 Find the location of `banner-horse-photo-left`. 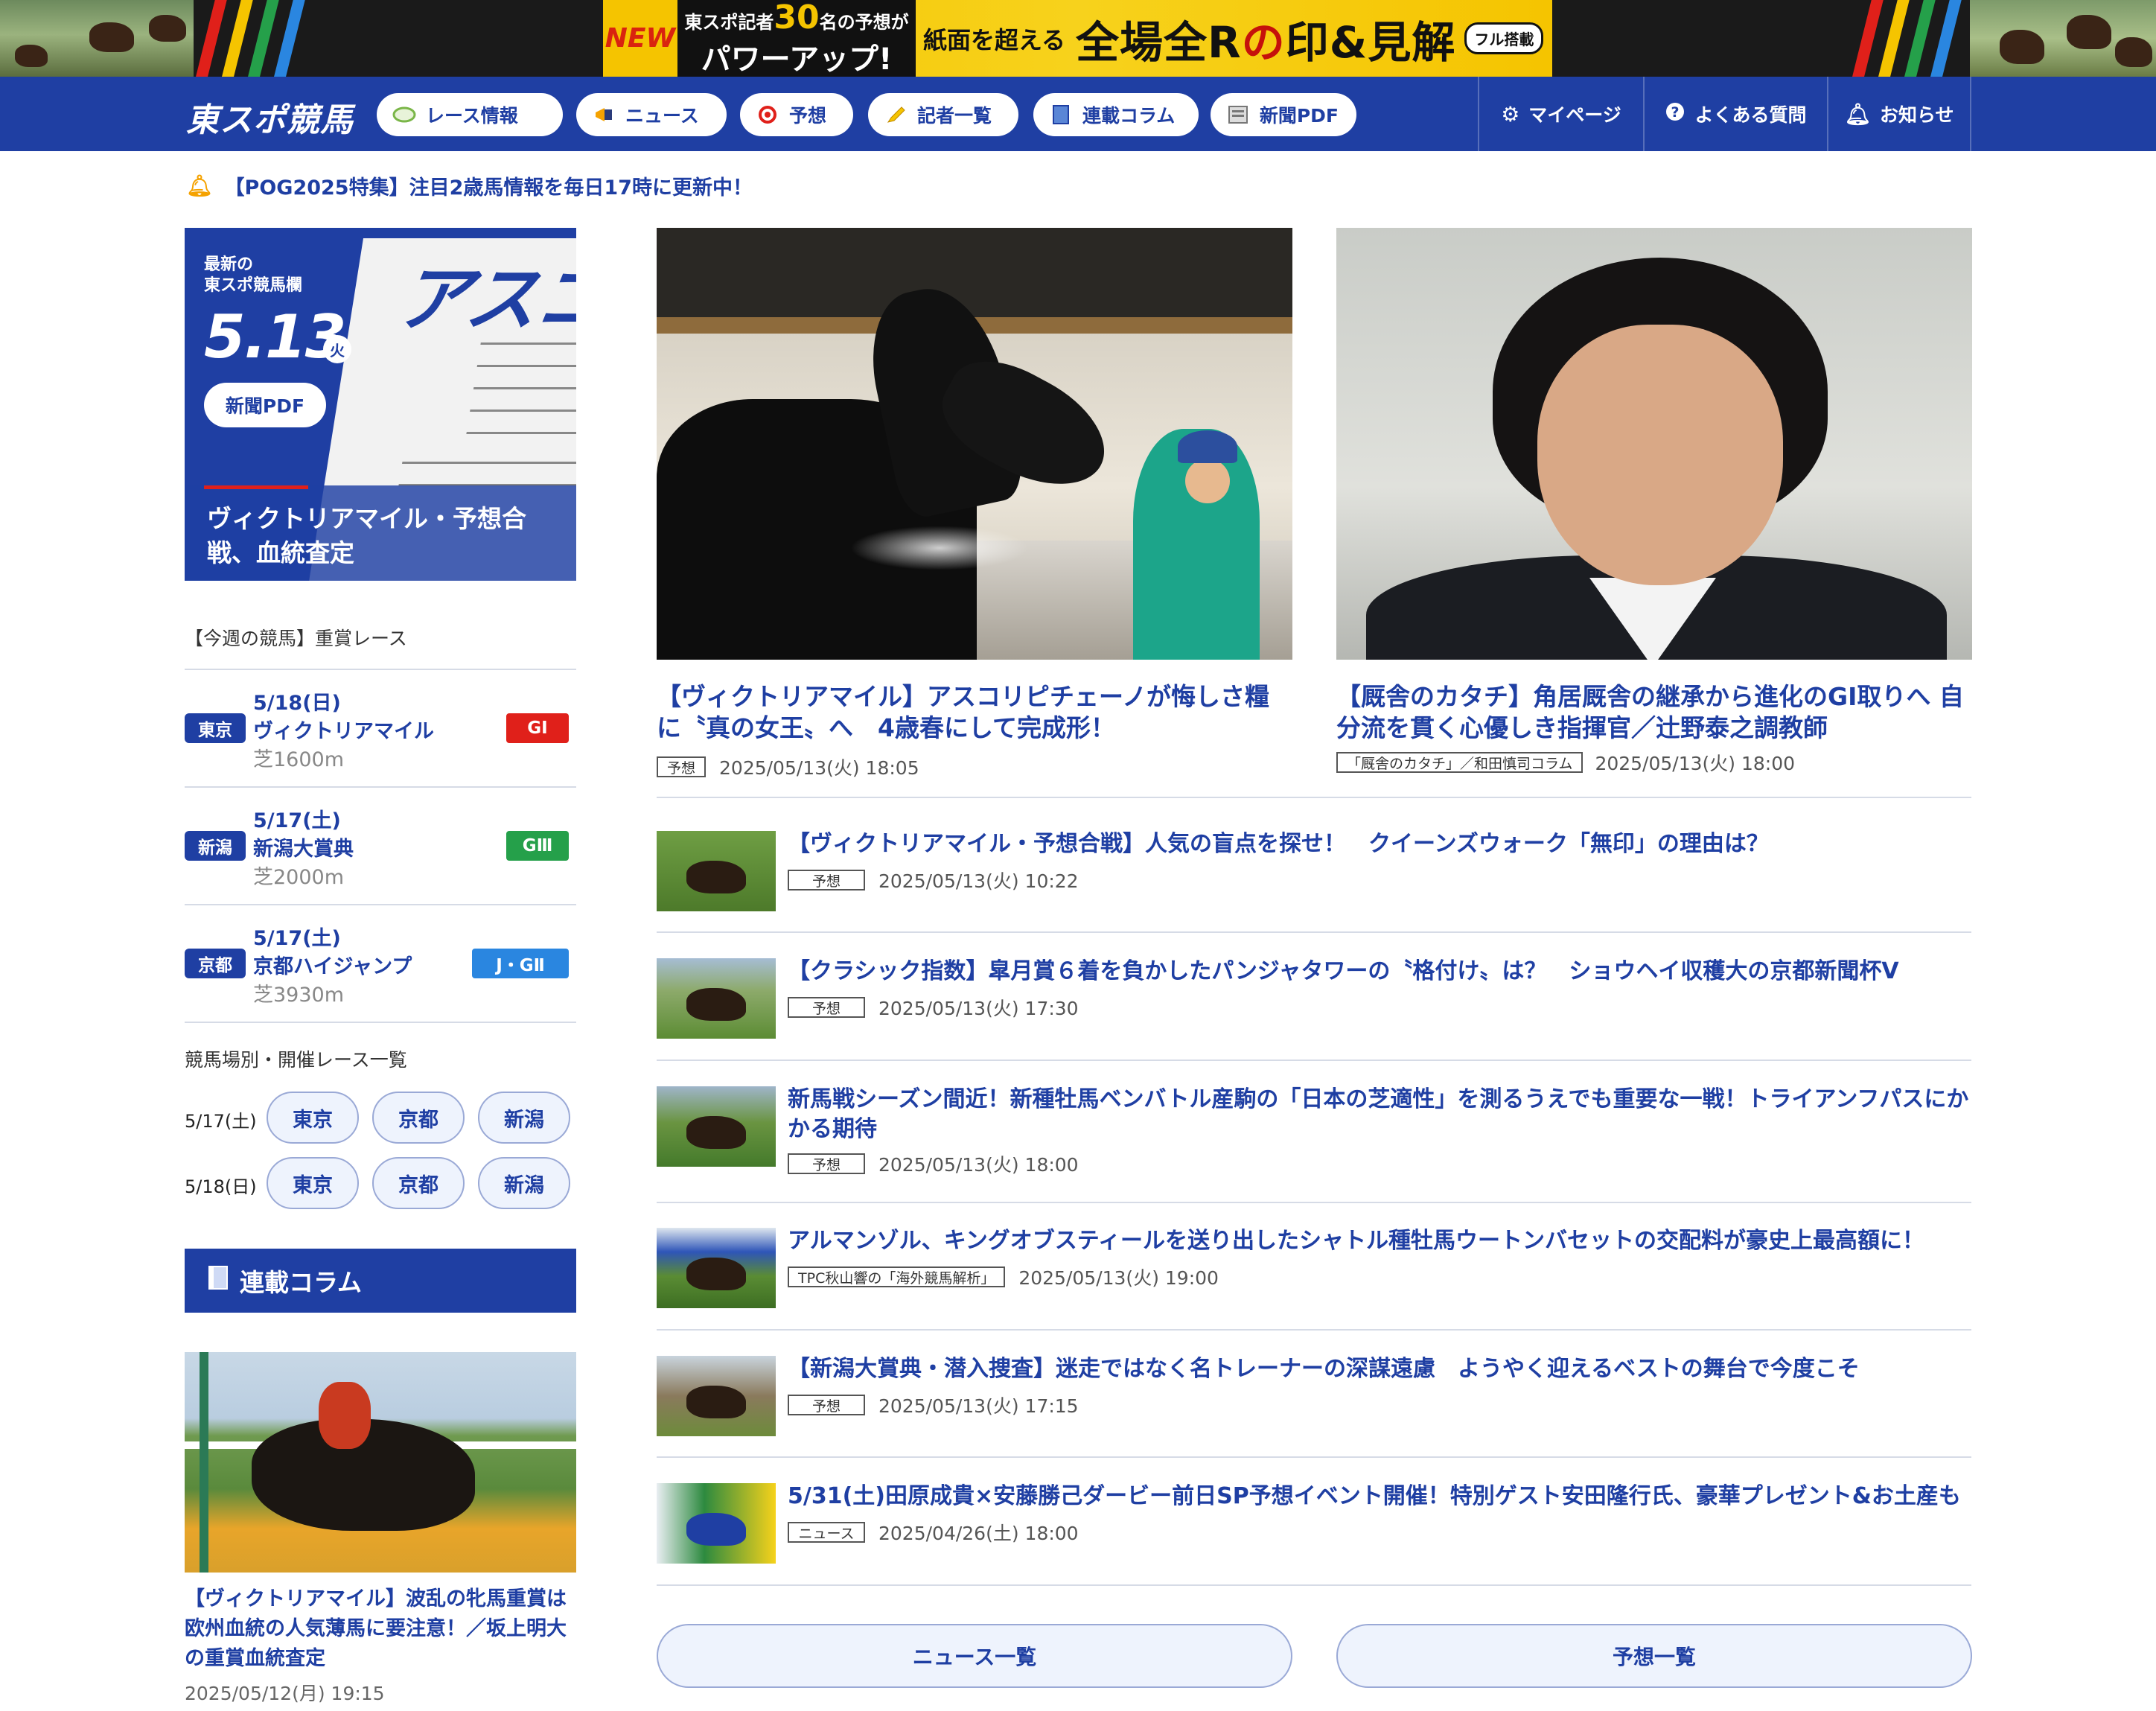

banner-horse-photo-left is located at coordinates (97, 38).